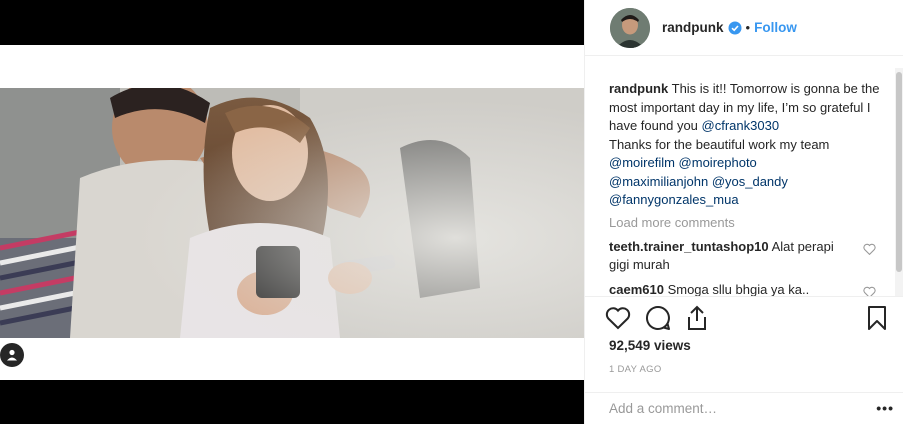 This screenshot has width=903, height=424. Describe the element at coordinates (636, 289) in the screenshot. I see `comment-username: caem610` at that location.